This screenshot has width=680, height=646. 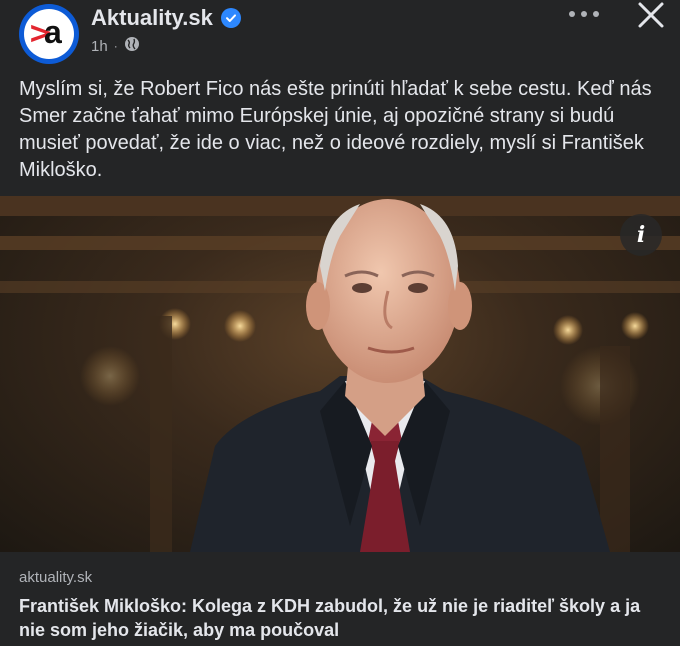 What do you see at coordinates (56, 577) in the screenshot?
I see `link-domain: aktuality.sk` at bounding box center [56, 577].